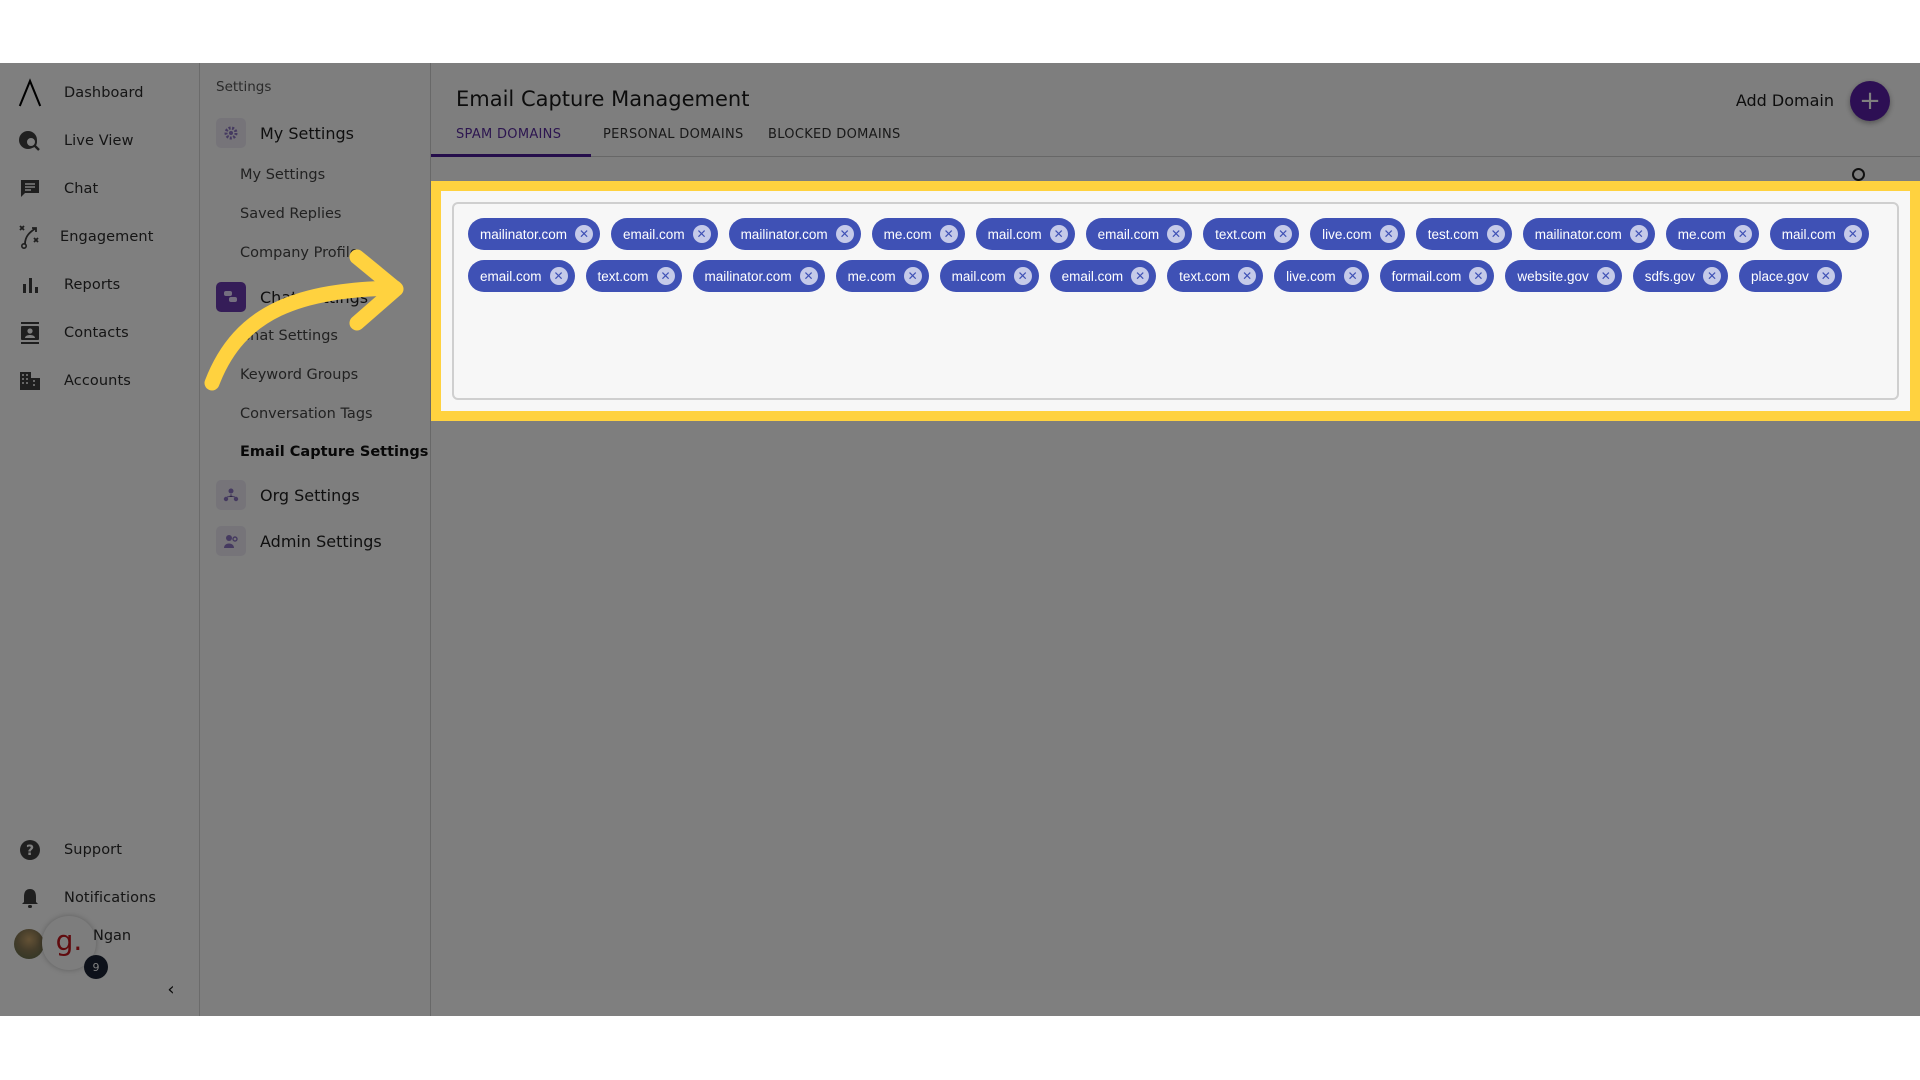  Describe the element at coordinates (291, 214) in the screenshot. I see `settings-item-saved-replies: Saved Replies` at that location.